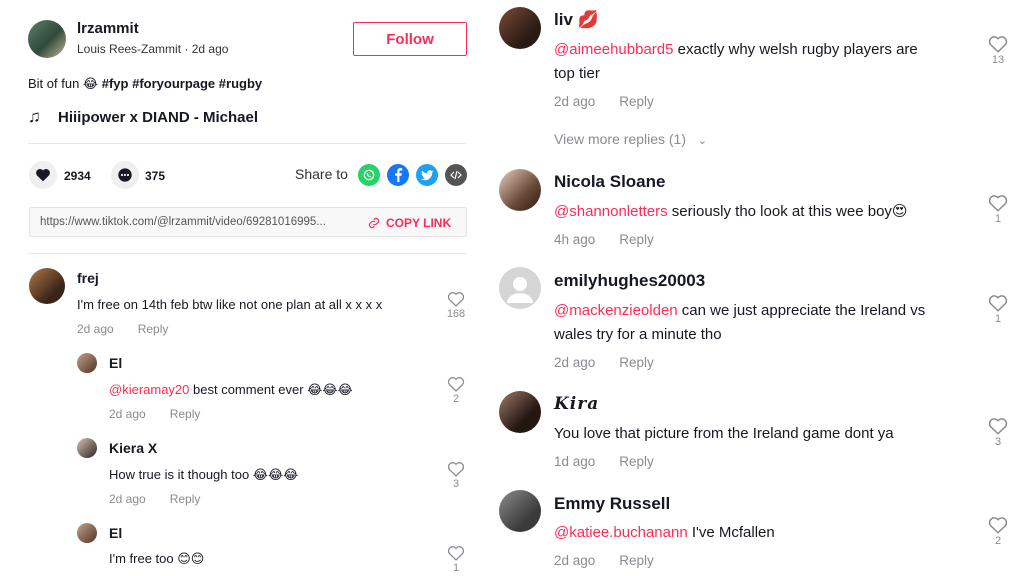 The width and height of the screenshot is (1024, 576). What do you see at coordinates (155, 176) in the screenshot?
I see `comment-count: 375` at bounding box center [155, 176].